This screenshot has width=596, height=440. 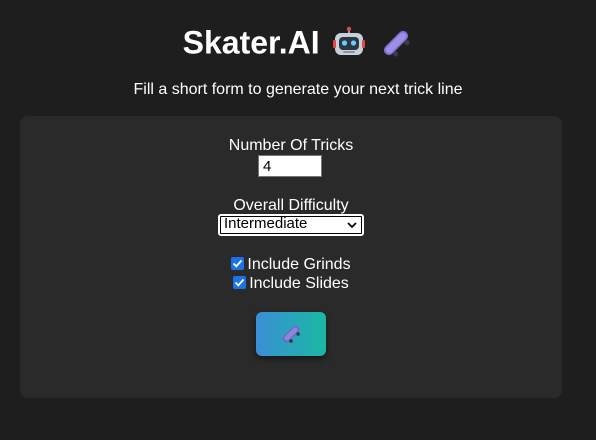 I want to click on grinds-option: Include Grinds, so click(x=291, y=265).